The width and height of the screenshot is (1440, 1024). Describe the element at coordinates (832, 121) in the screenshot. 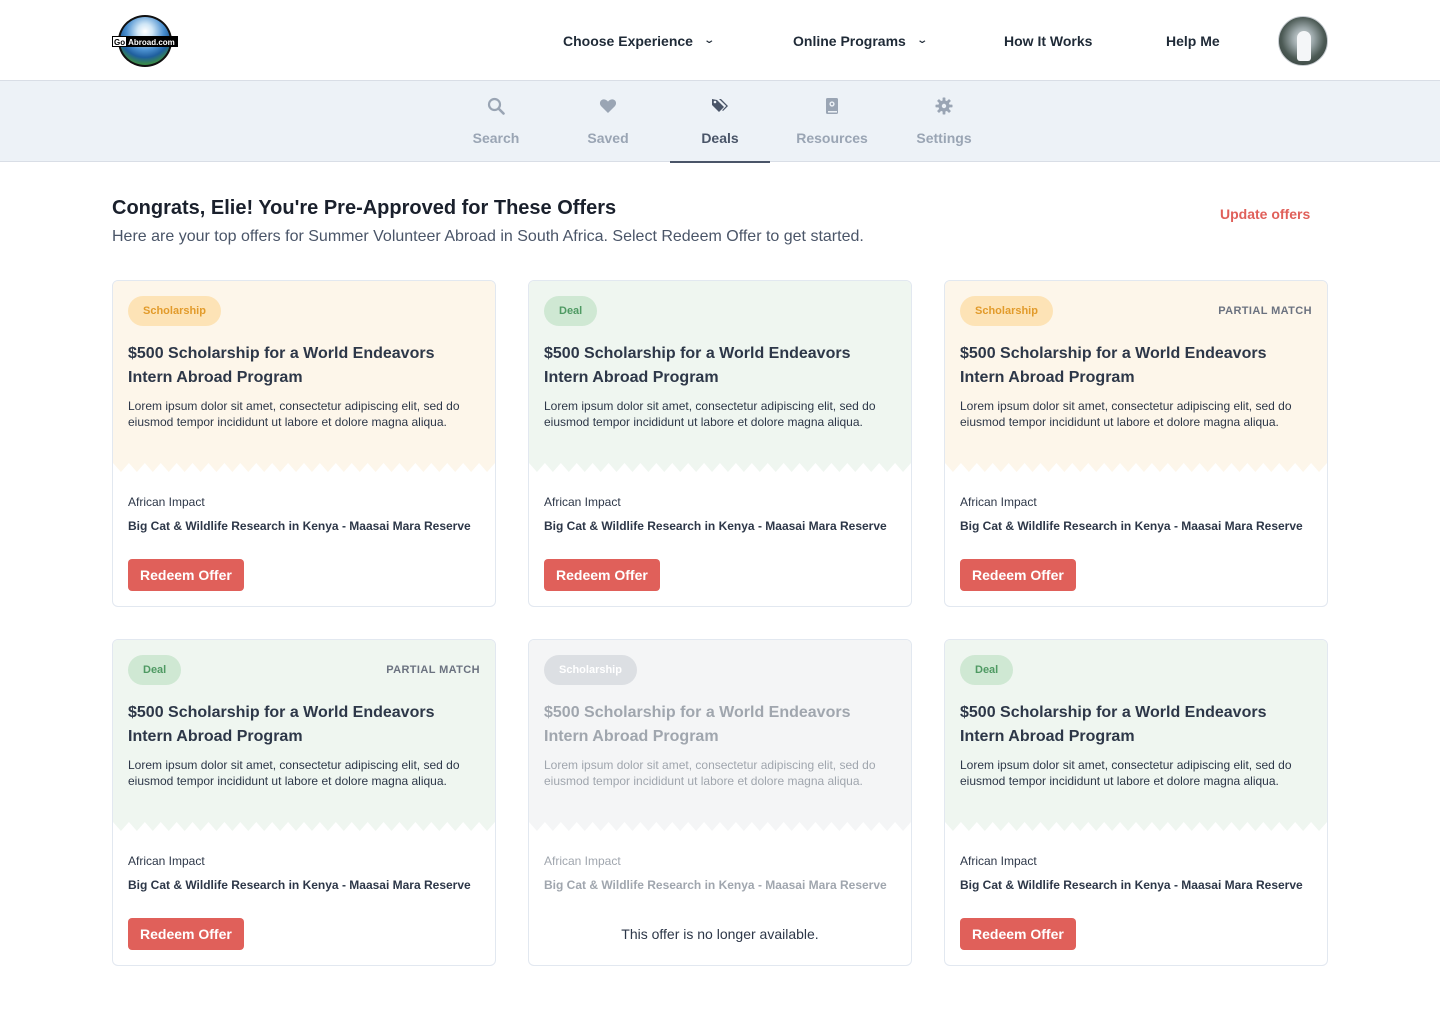

I see `tab-resources: Resources` at that location.